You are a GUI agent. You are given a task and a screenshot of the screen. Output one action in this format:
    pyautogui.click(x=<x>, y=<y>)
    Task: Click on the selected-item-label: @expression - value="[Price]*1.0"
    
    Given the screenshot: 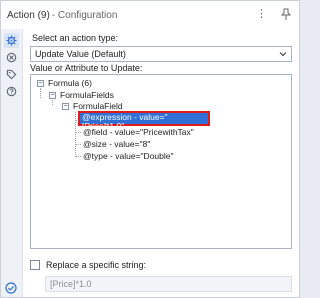 What is the action you would take?
    pyautogui.click(x=144, y=122)
    